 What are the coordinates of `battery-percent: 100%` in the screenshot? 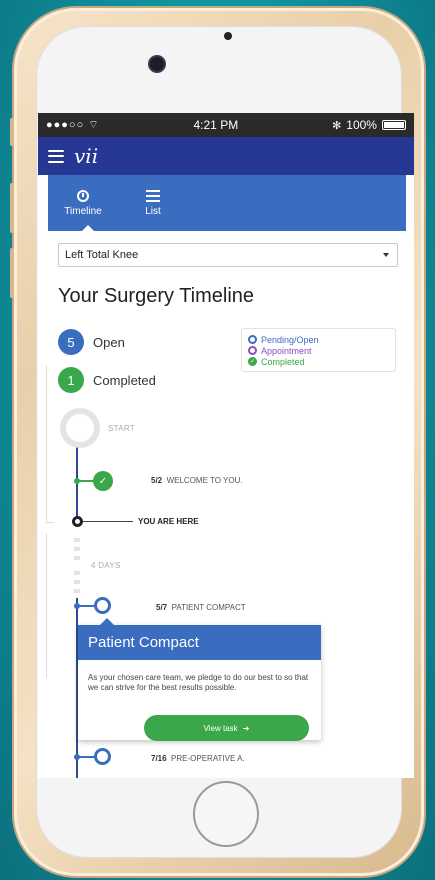 It's located at (361, 125).